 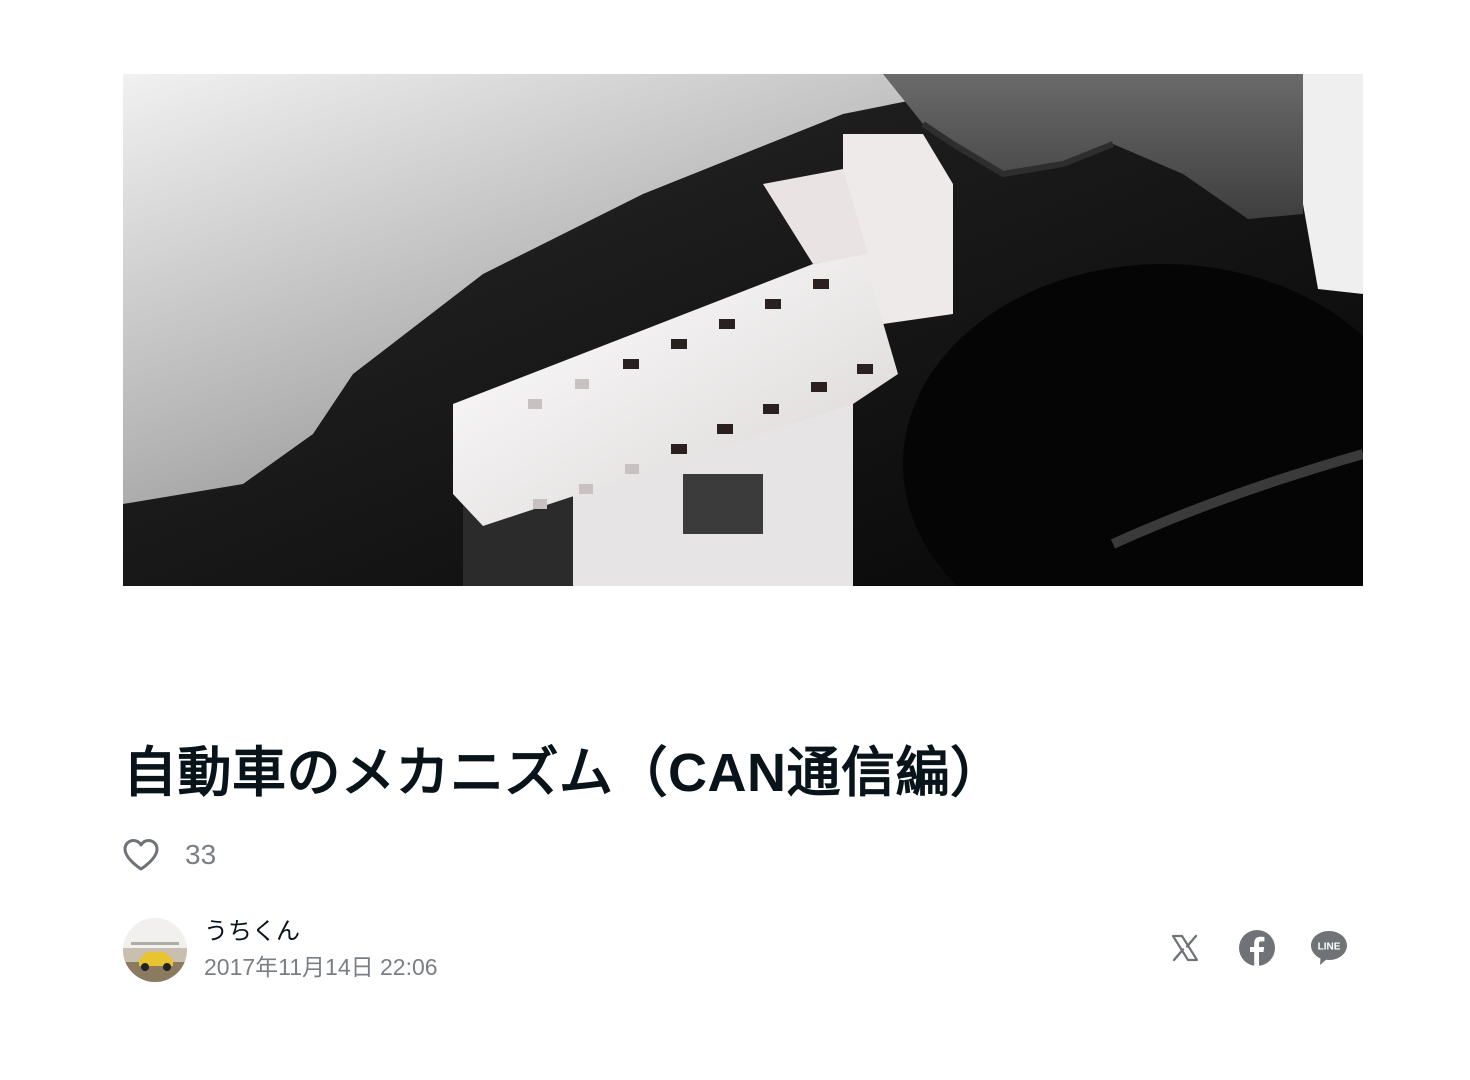 I want to click on author-row: うちくん 2017年11月14日 22:06 LINE, so click(x=743, y=950).